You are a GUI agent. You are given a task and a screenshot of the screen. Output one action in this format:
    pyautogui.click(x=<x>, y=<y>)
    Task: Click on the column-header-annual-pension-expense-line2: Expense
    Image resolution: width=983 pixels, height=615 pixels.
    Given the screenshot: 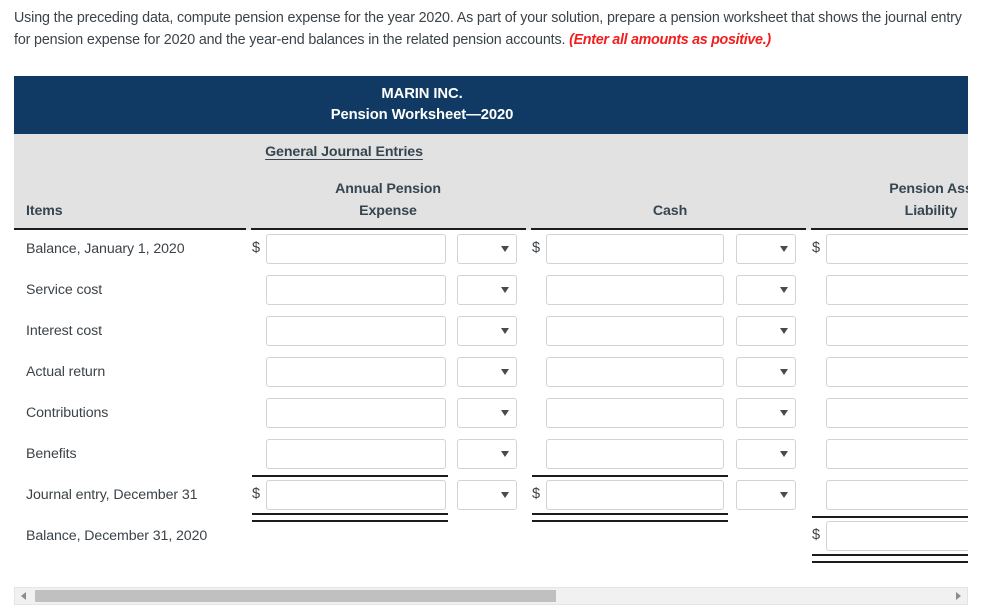 What is the action you would take?
    pyautogui.click(x=388, y=211)
    